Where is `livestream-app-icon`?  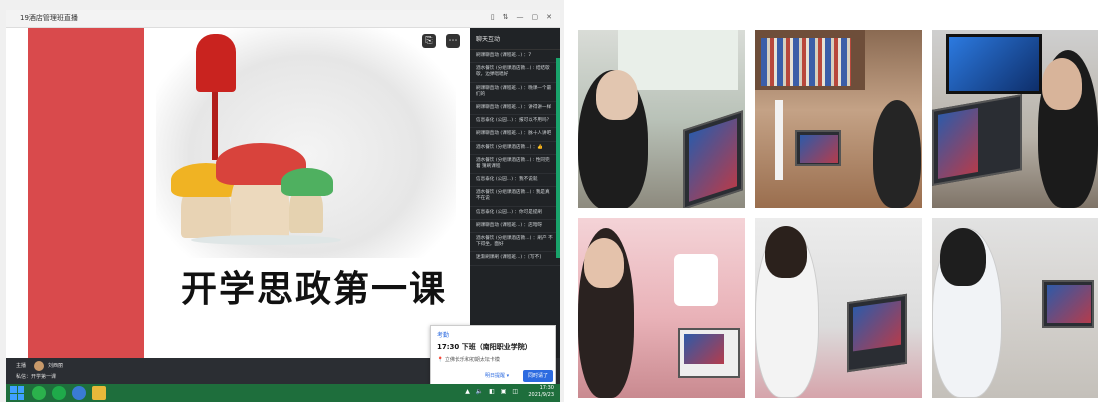
livestream-app-icon is located at coordinates (79, 393).